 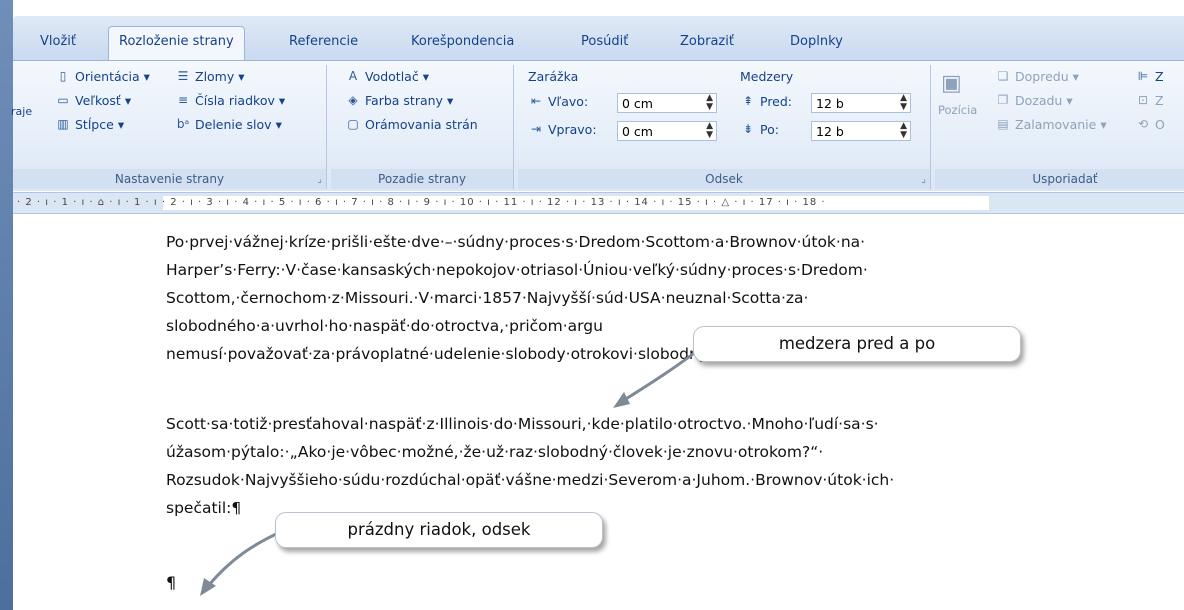 What do you see at coordinates (1149, 100) in the screenshot?
I see `group-button: ⊡ Z` at bounding box center [1149, 100].